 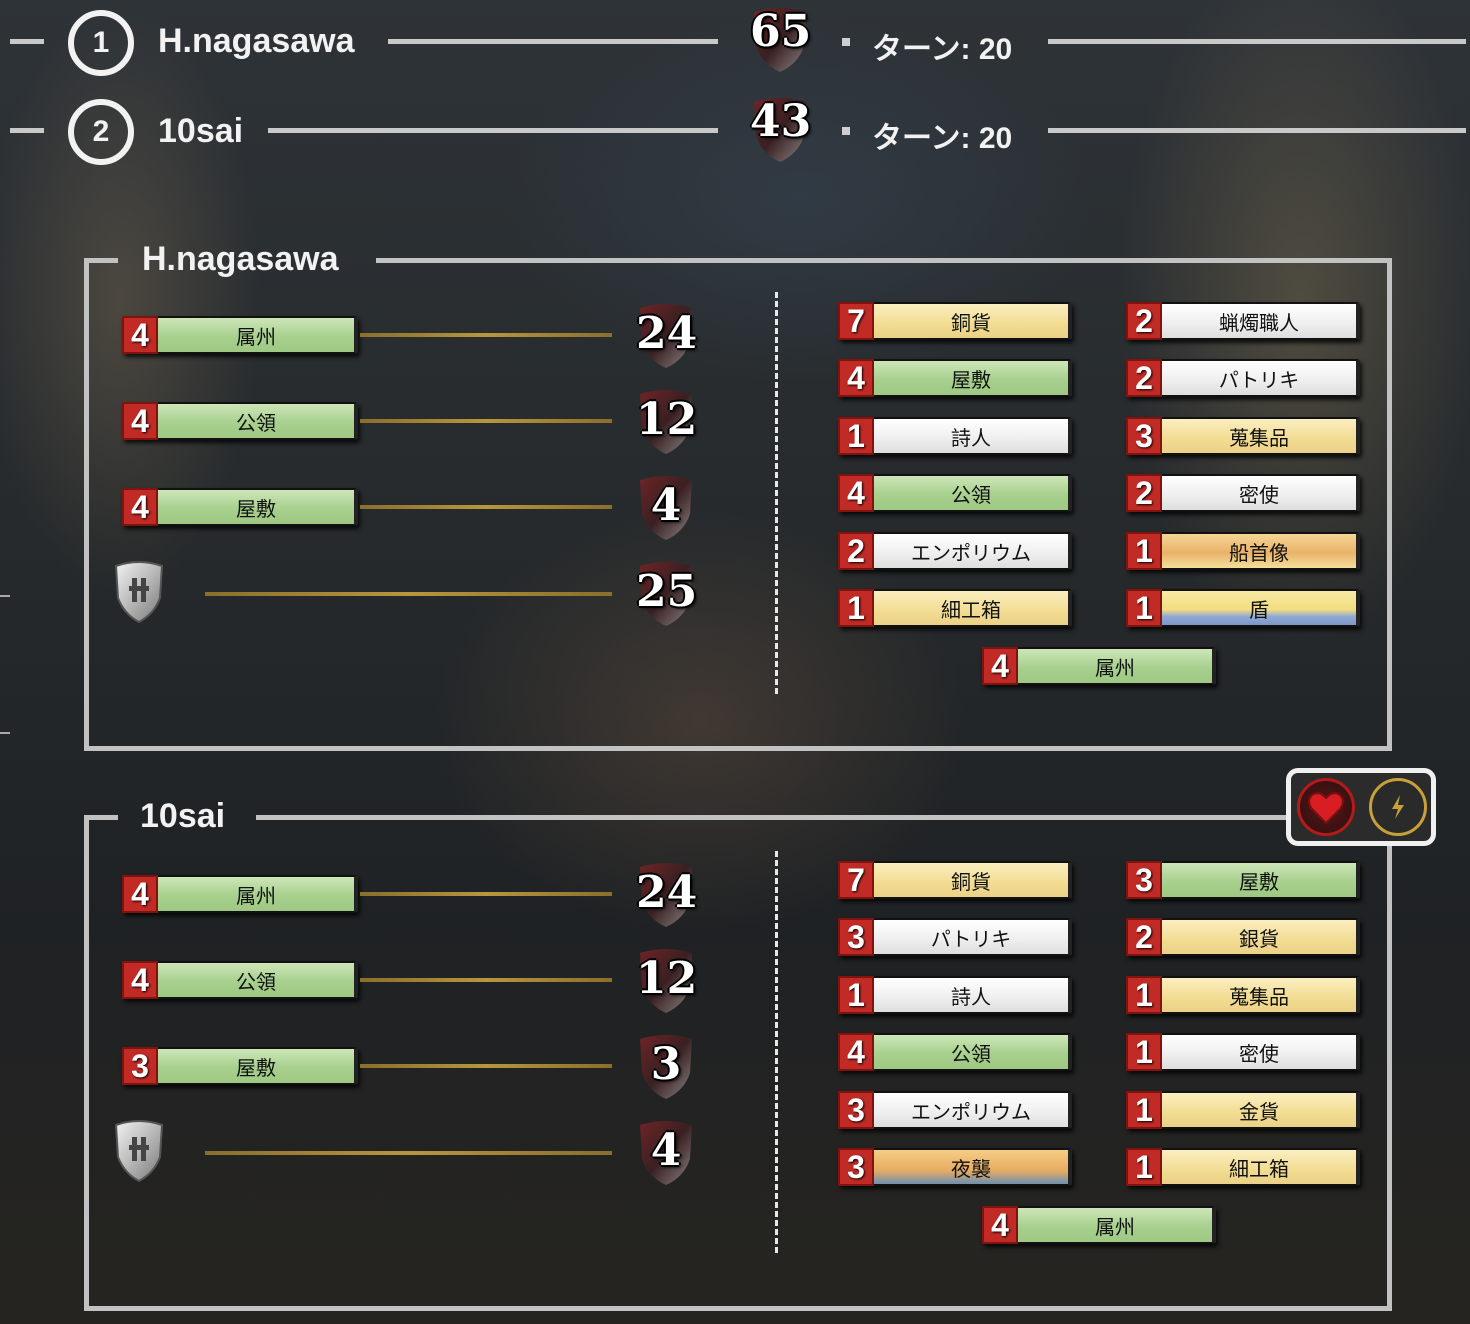 I want to click on card-name: 細工箱, so click(x=1261, y=1167).